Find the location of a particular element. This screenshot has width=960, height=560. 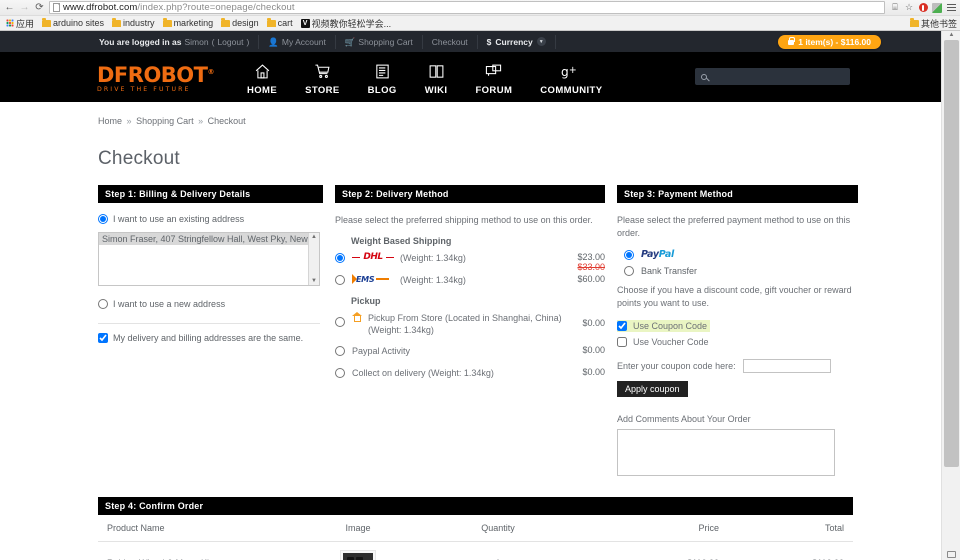

cart-summary-button: 1 item(s) - $116.00 is located at coordinates (829, 42).